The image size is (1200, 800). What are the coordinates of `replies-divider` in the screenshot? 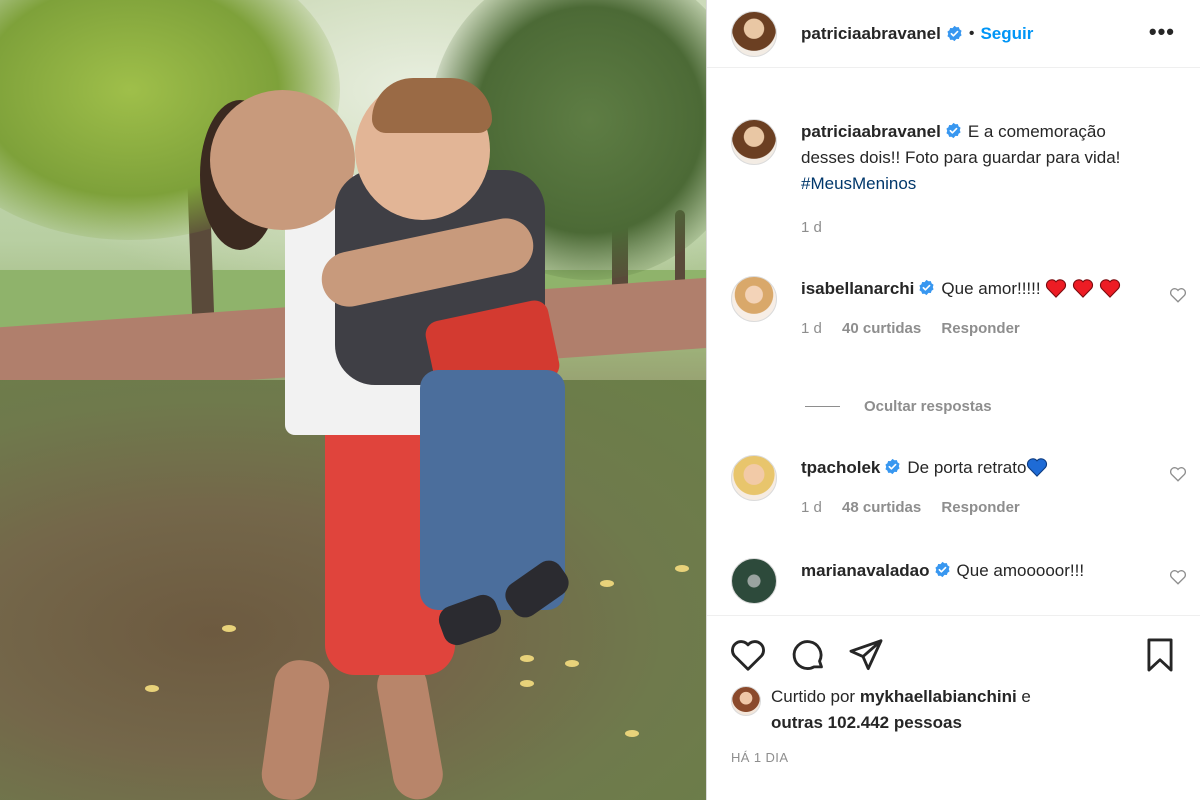 It's located at (822, 406).